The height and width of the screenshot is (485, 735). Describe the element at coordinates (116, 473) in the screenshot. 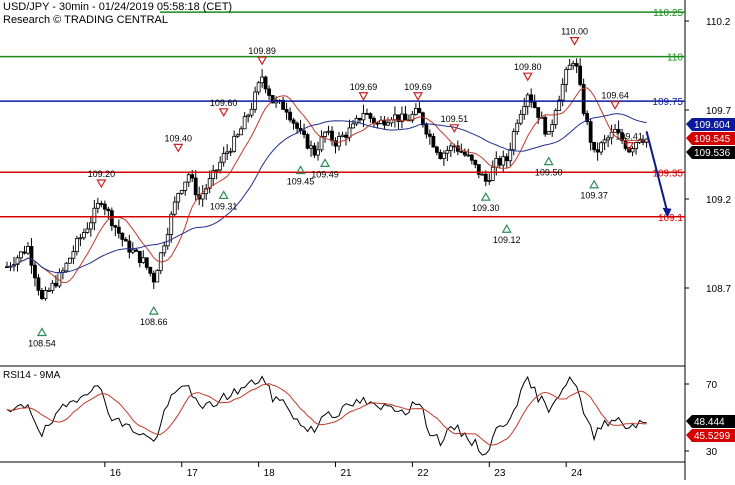

I see `x-tick-label-0: 16` at that location.